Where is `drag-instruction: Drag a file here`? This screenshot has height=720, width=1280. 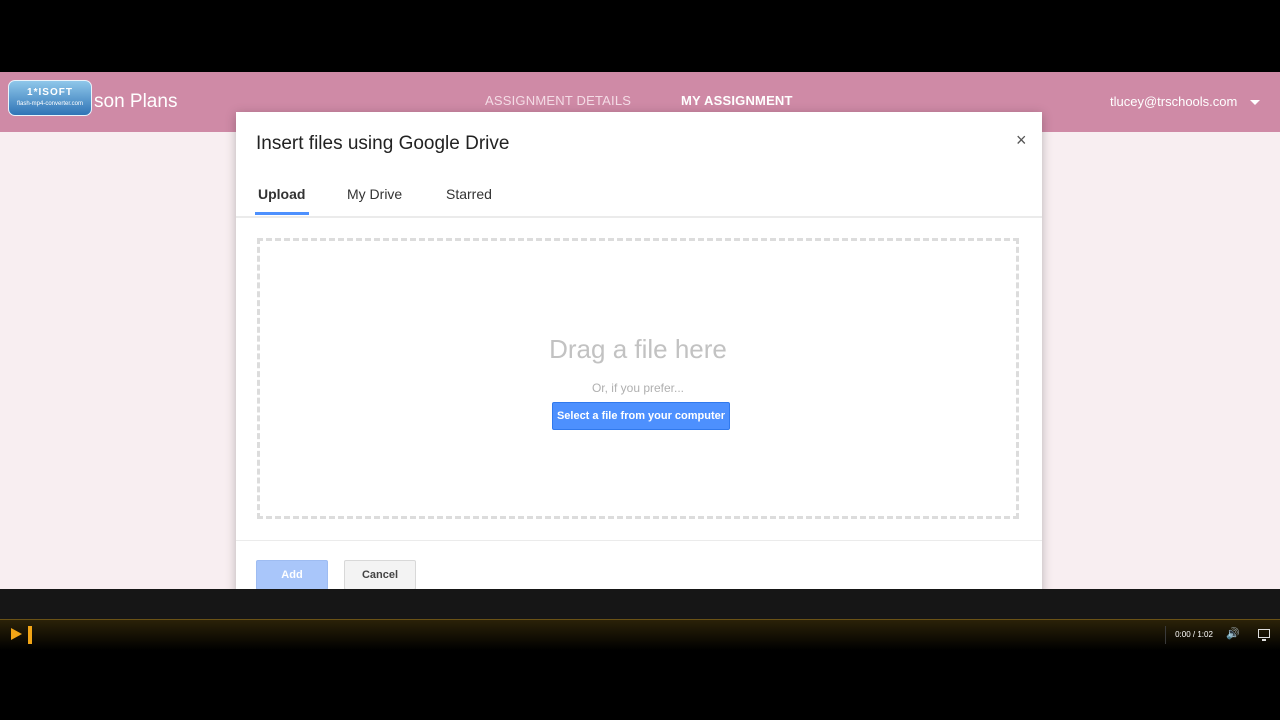
drag-instruction: Drag a file here is located at coordinates (638, 349).